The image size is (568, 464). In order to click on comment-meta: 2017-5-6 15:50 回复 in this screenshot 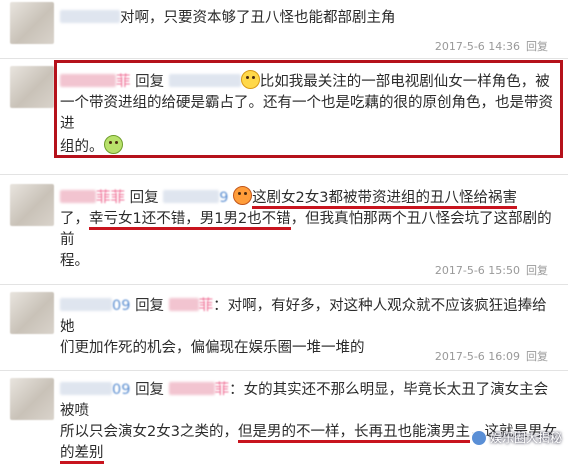, I will do `click(488, 270)`.